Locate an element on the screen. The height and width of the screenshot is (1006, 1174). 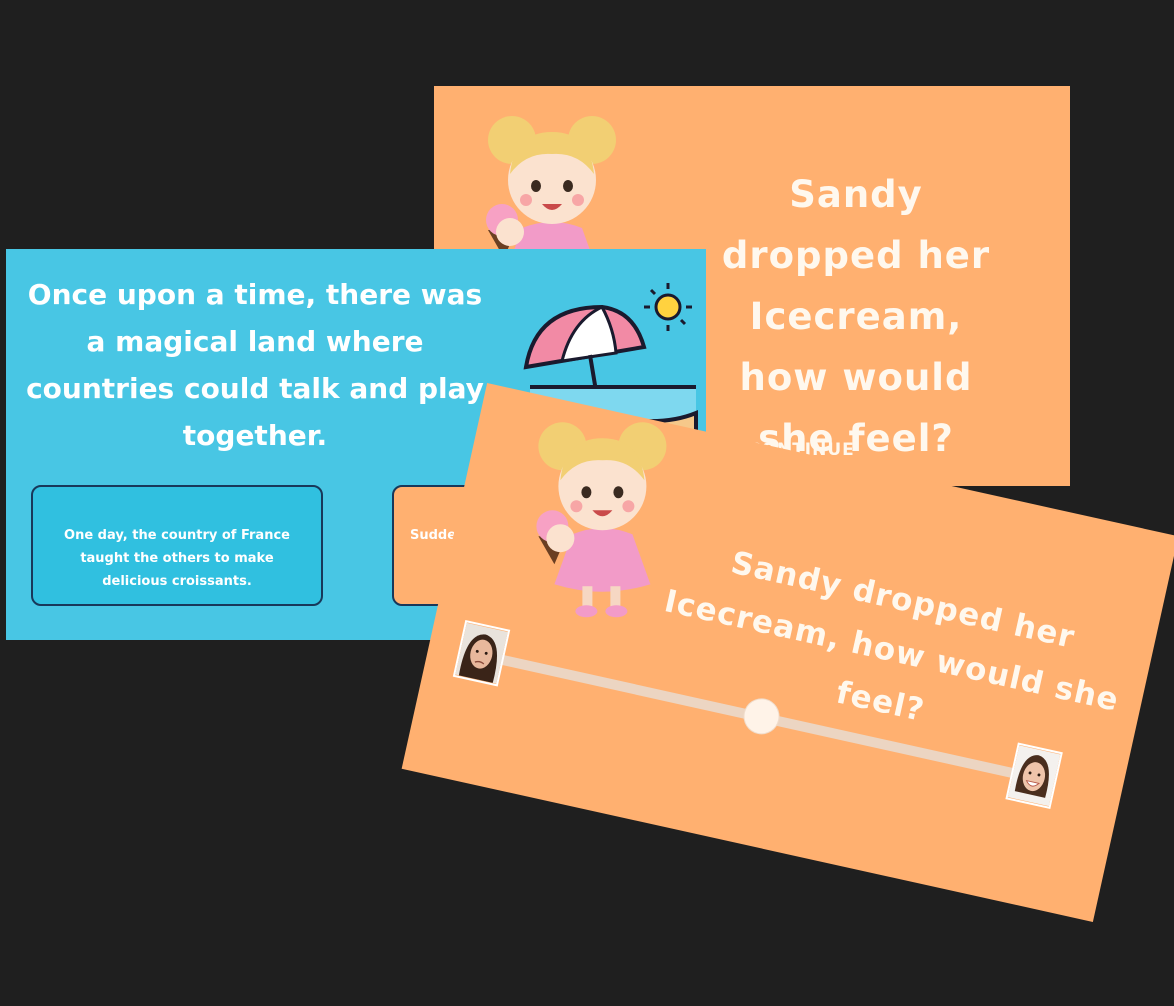
girl-with-icecream-icon is located at coordinates (602, 519).